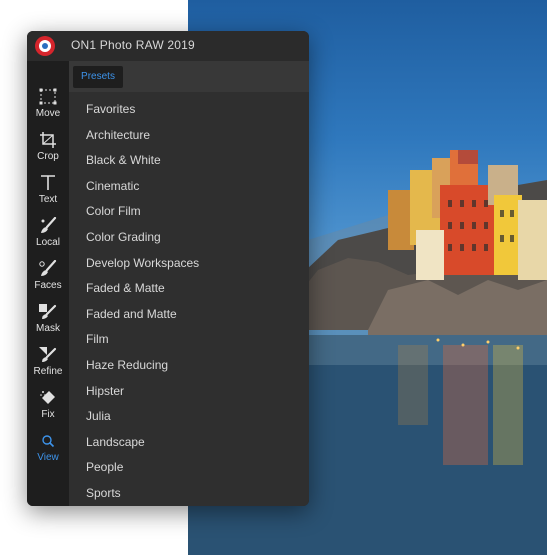 The height and width of the screenshot is (555, 547). Describe the element at coordinates (48, 457) in the screenshot. I see `tool-label: View` at that location.